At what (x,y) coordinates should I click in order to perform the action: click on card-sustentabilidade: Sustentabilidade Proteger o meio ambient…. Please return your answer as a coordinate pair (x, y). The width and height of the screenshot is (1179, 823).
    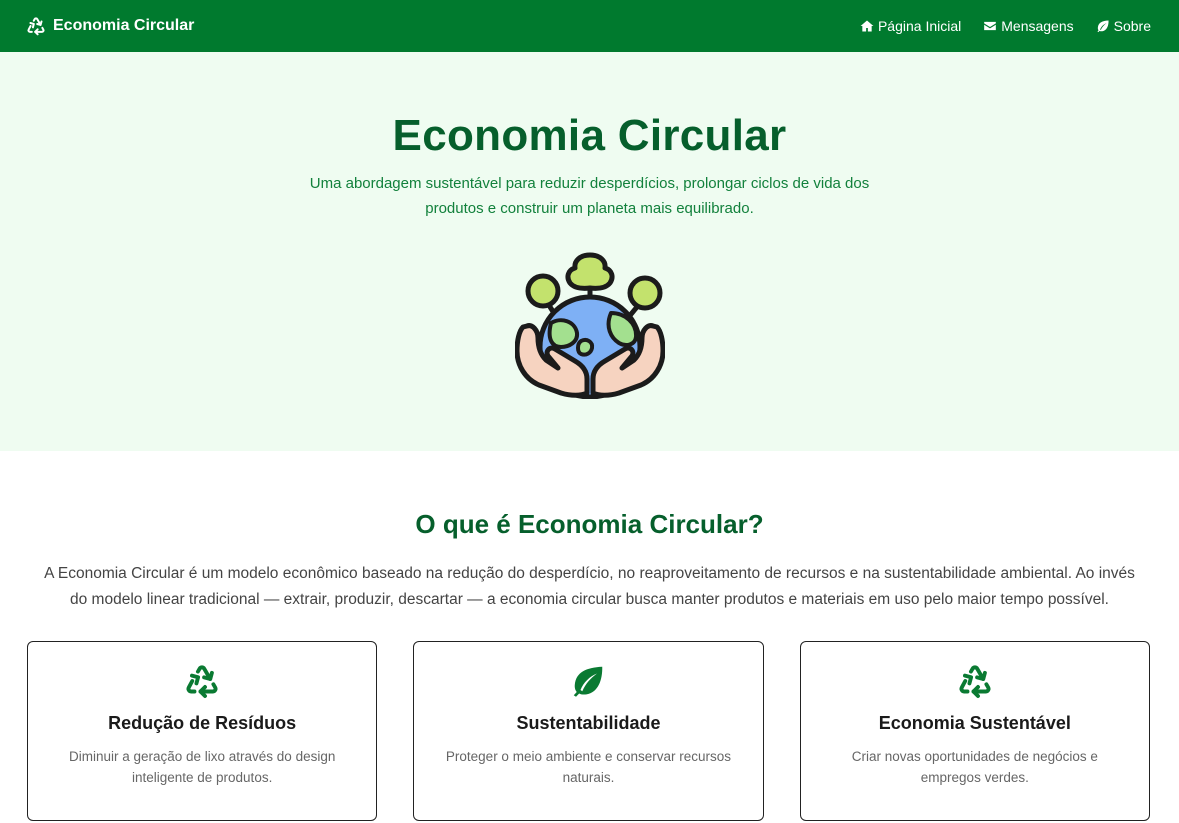
    Looking at the image, I should click on (588, 731).